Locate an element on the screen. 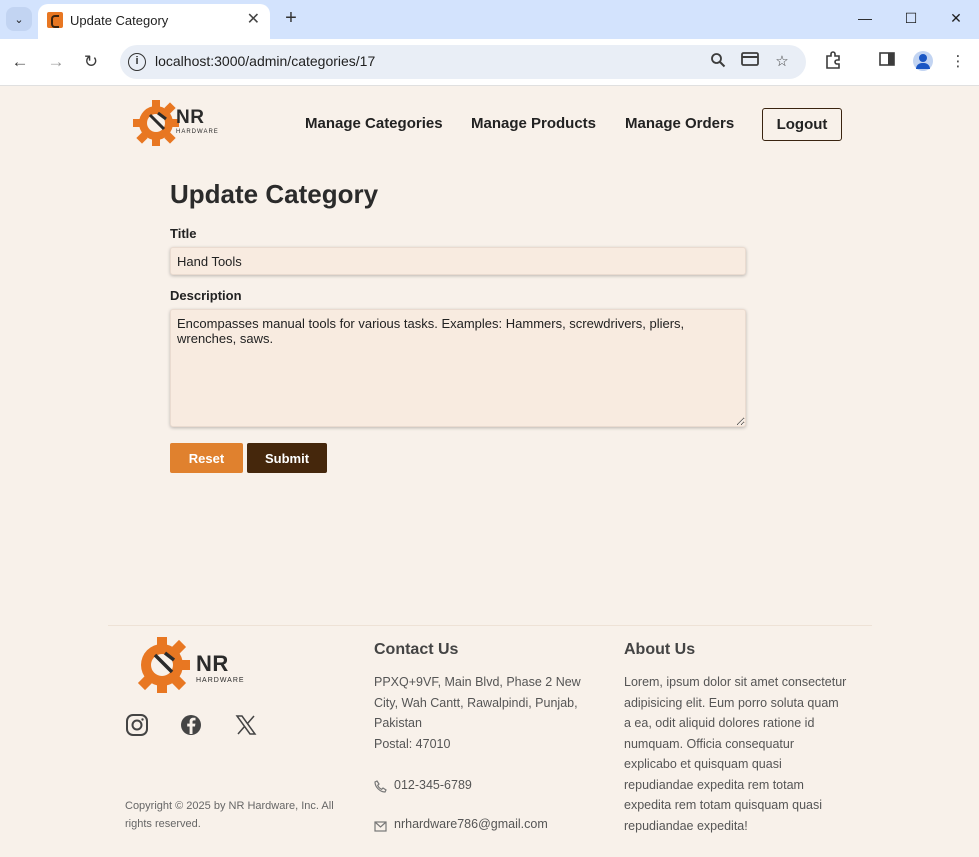  new-tab-button: + is located at coordinates (291, 18).